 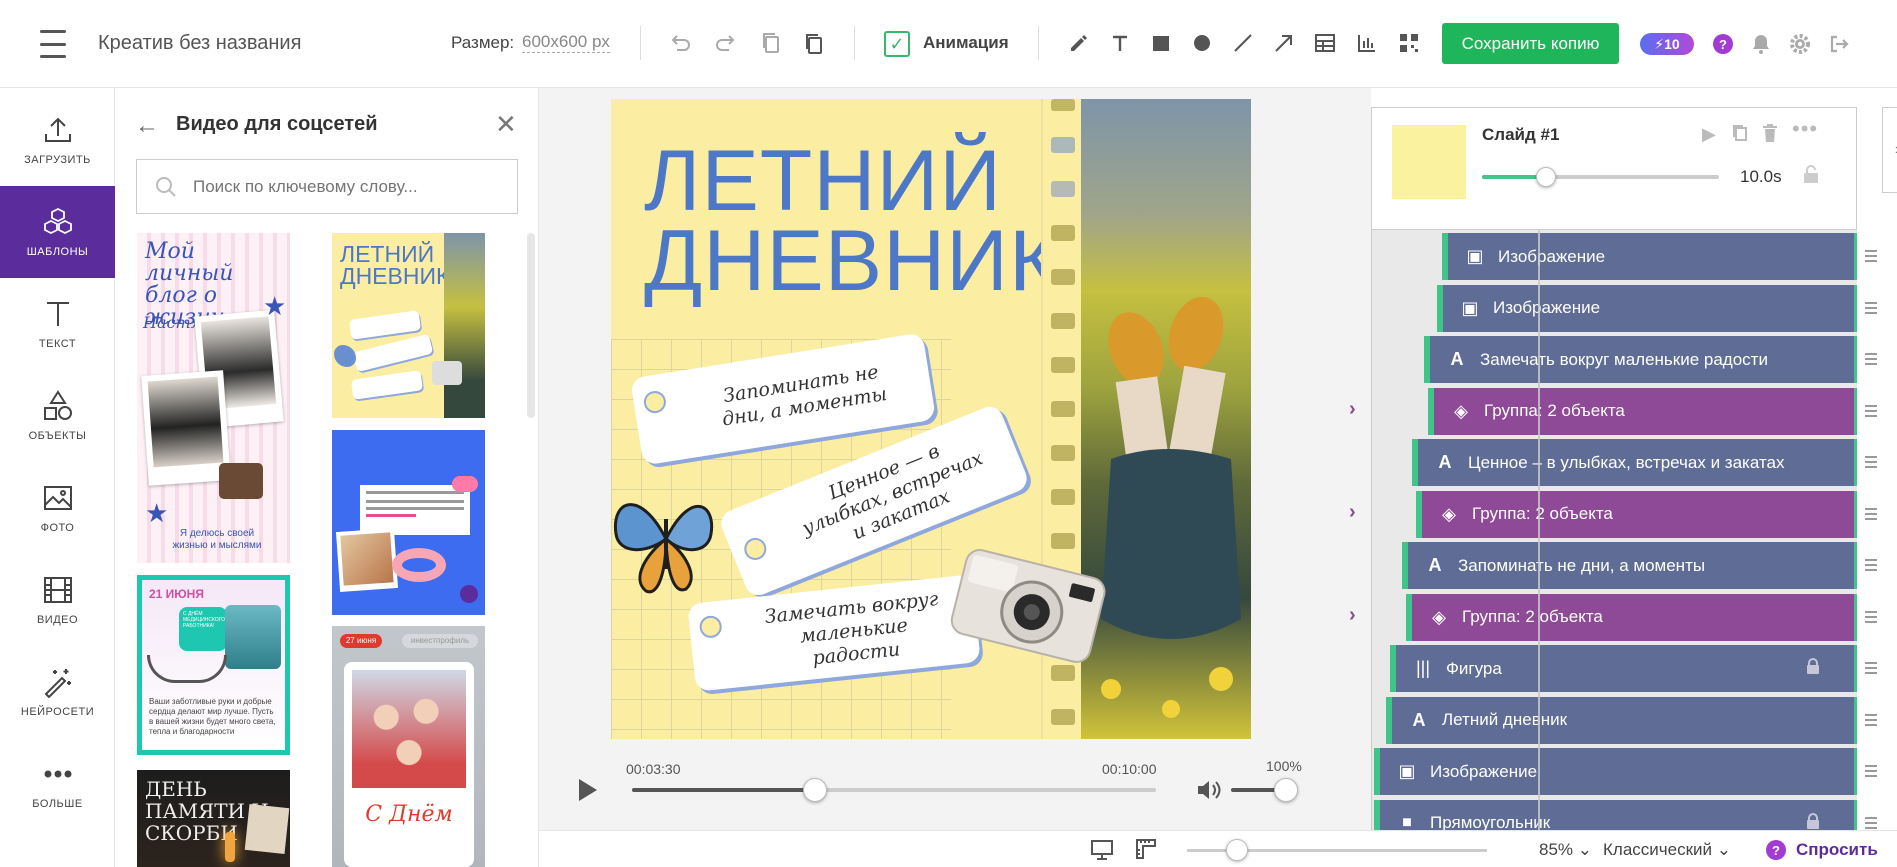 I want to click on credits-badge: ⚡10, so click(x=1667, y=44).